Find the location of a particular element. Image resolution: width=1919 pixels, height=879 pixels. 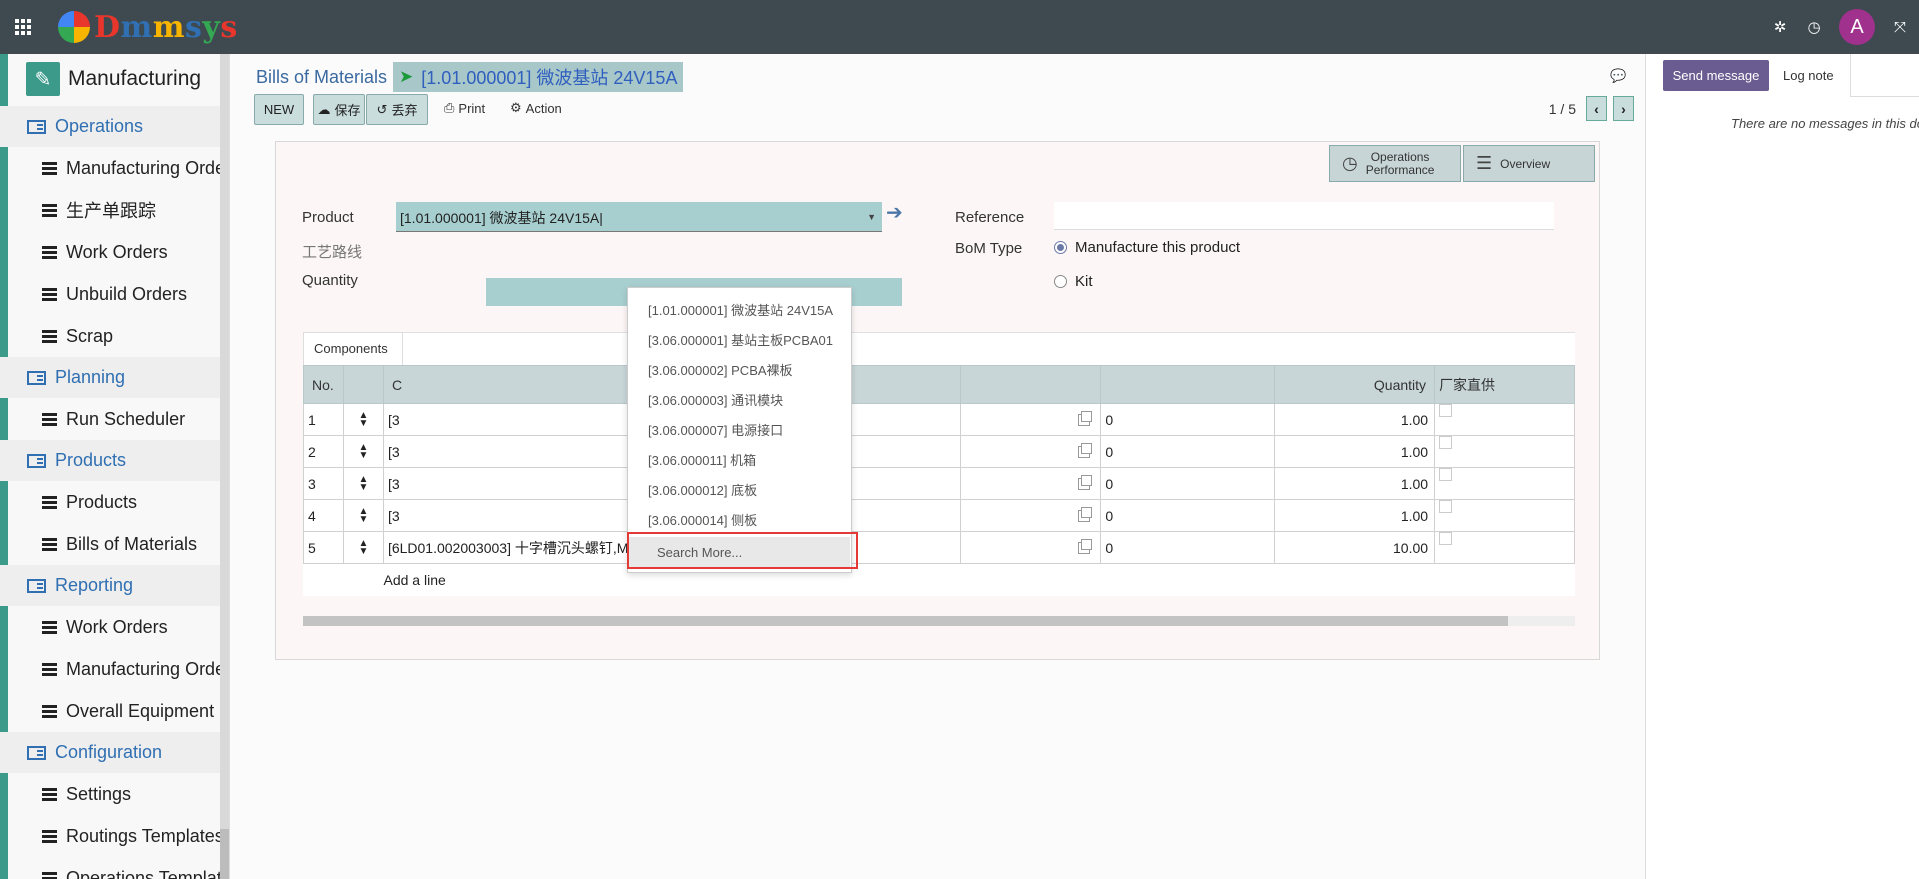

reference-input is located at coordinates (1304, 216).